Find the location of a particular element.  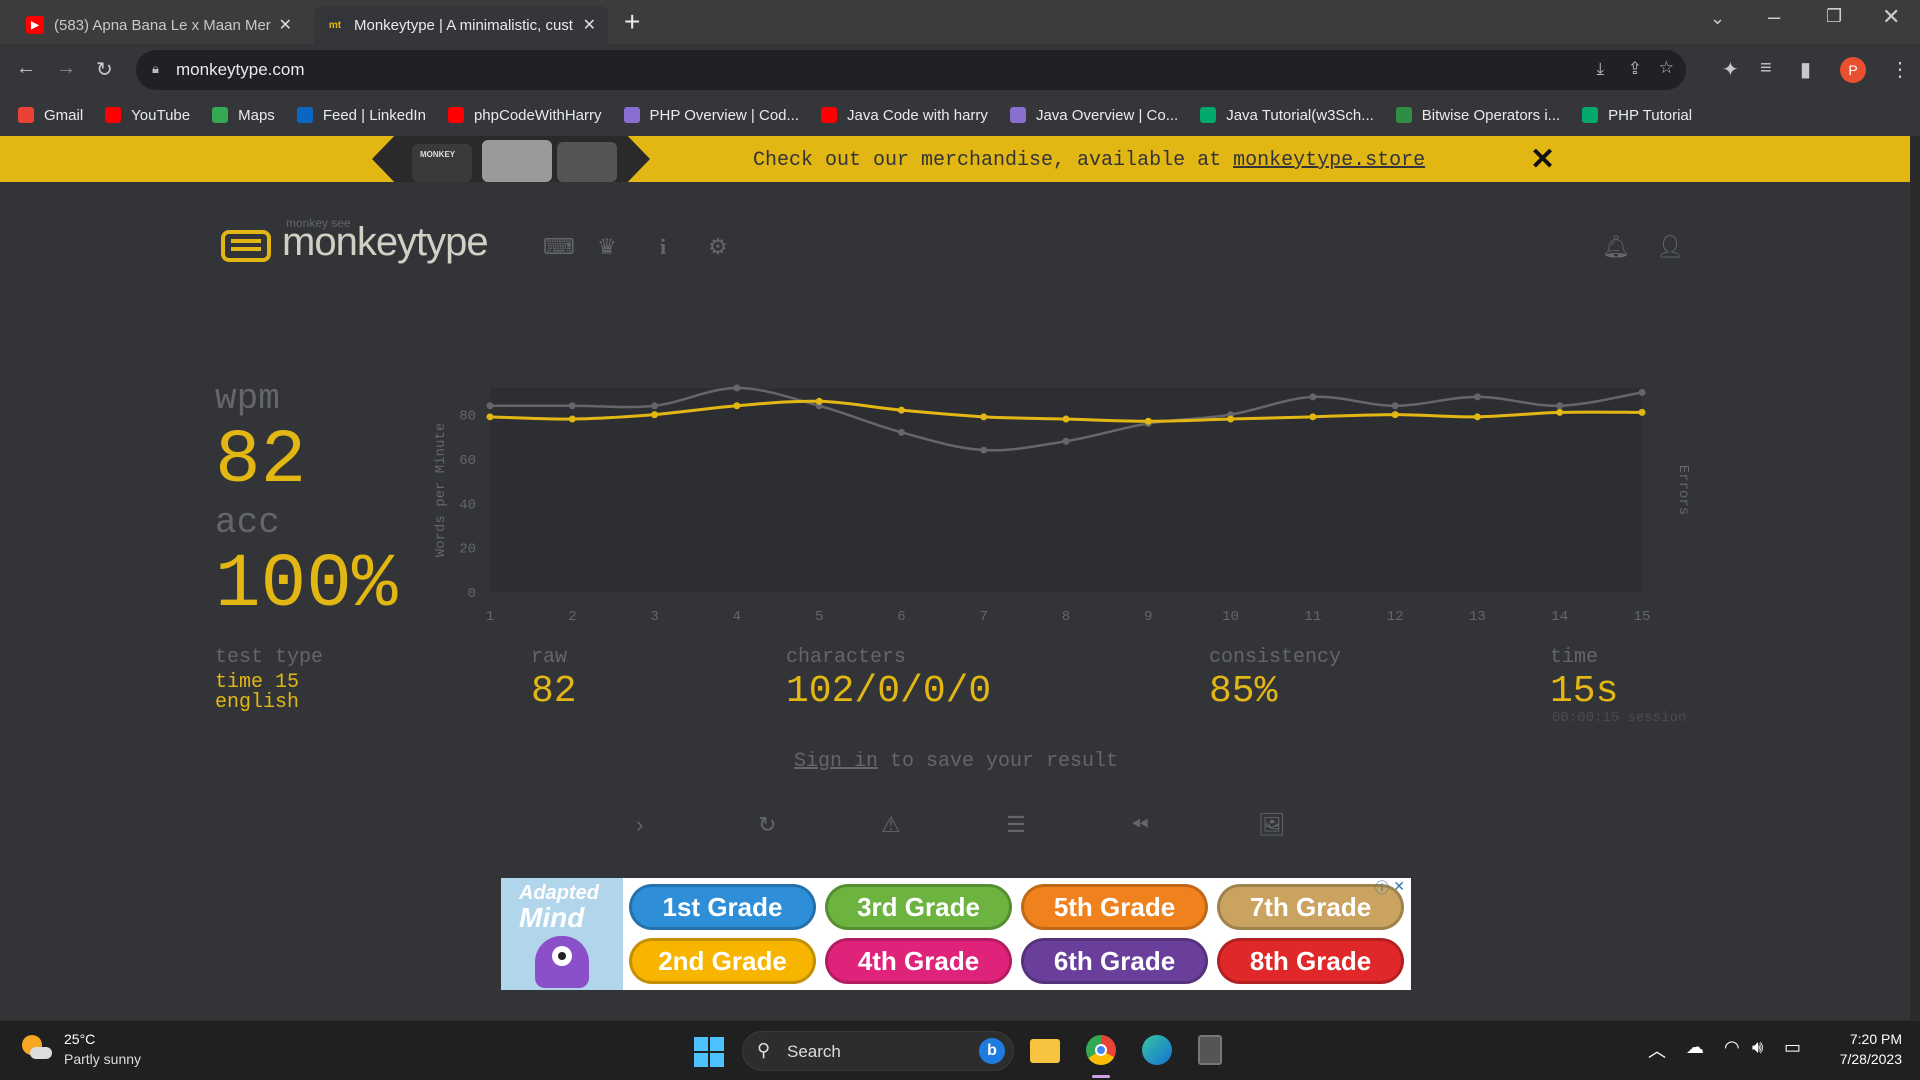

calculator-icon is located at coordinates (1210, 1050).